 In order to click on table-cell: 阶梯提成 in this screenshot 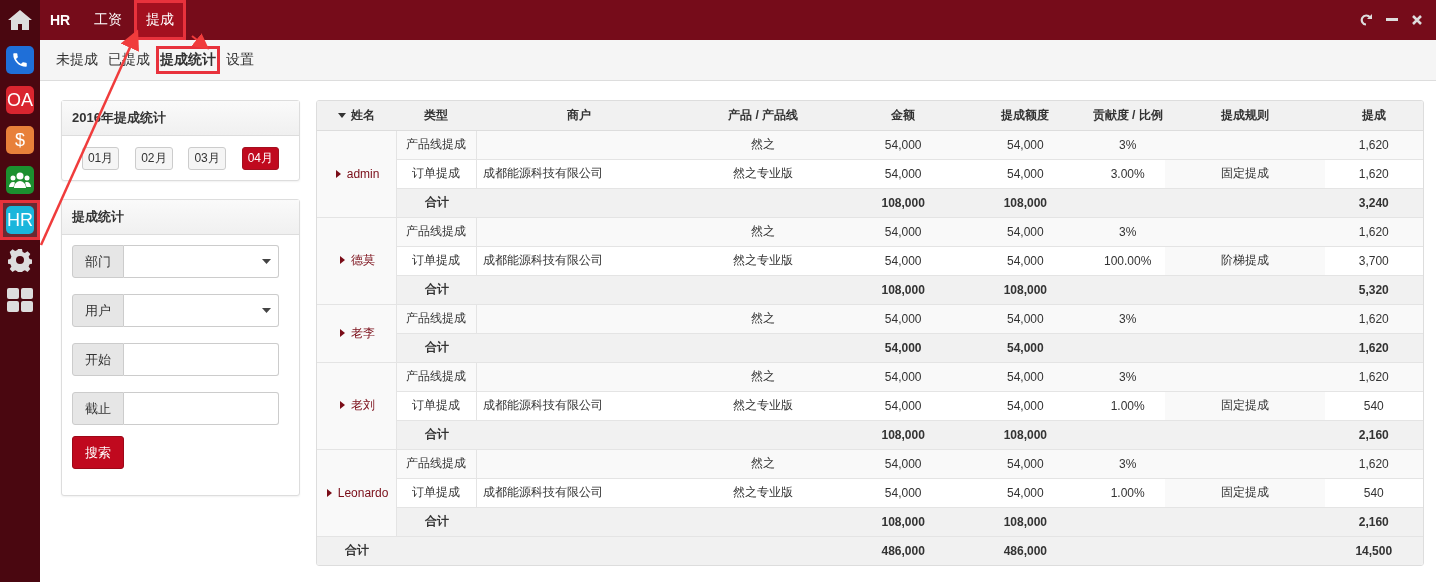, I will do `click(1245, 260)`.